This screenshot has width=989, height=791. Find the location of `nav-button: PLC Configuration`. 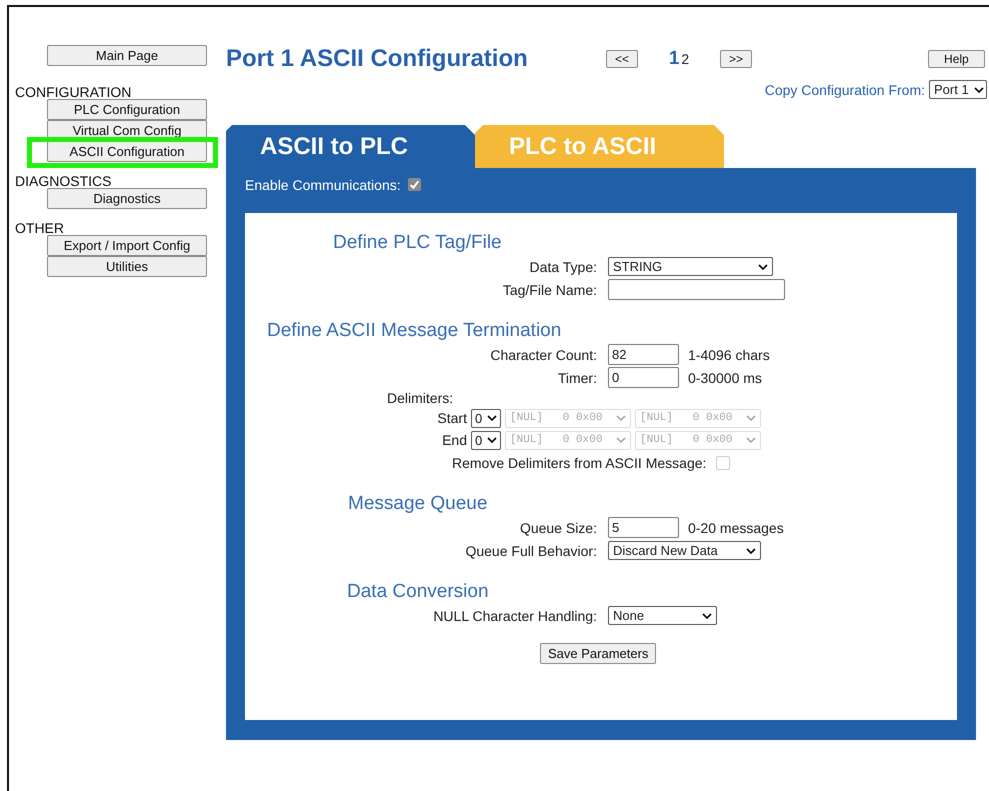

nav-button: PLC Configuration is located at coordinates (127, 109).